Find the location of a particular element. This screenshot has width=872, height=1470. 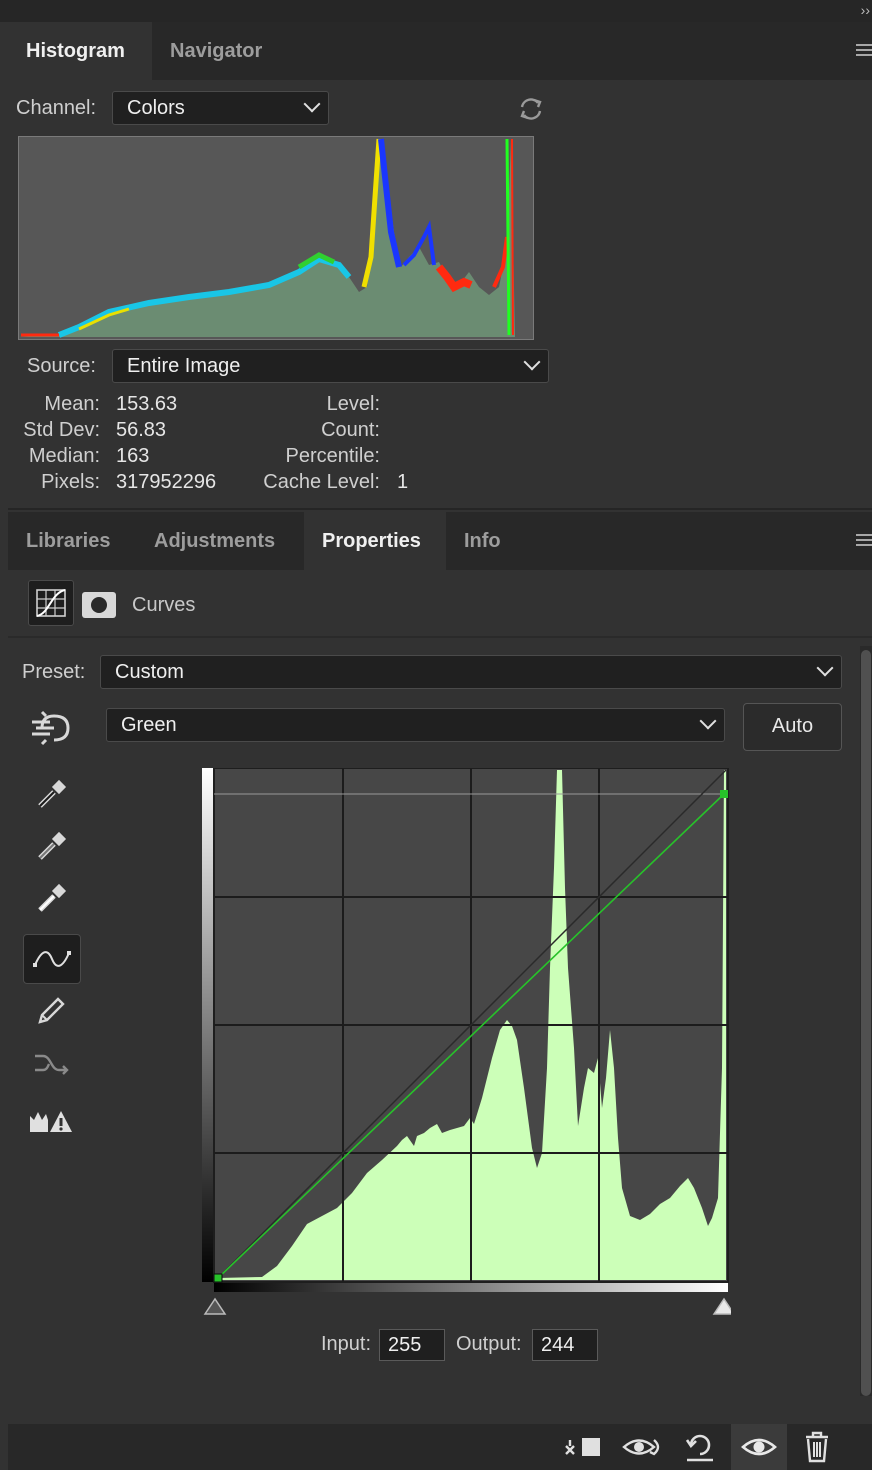

input-field: 255 is located at coordinates (412, 1345).